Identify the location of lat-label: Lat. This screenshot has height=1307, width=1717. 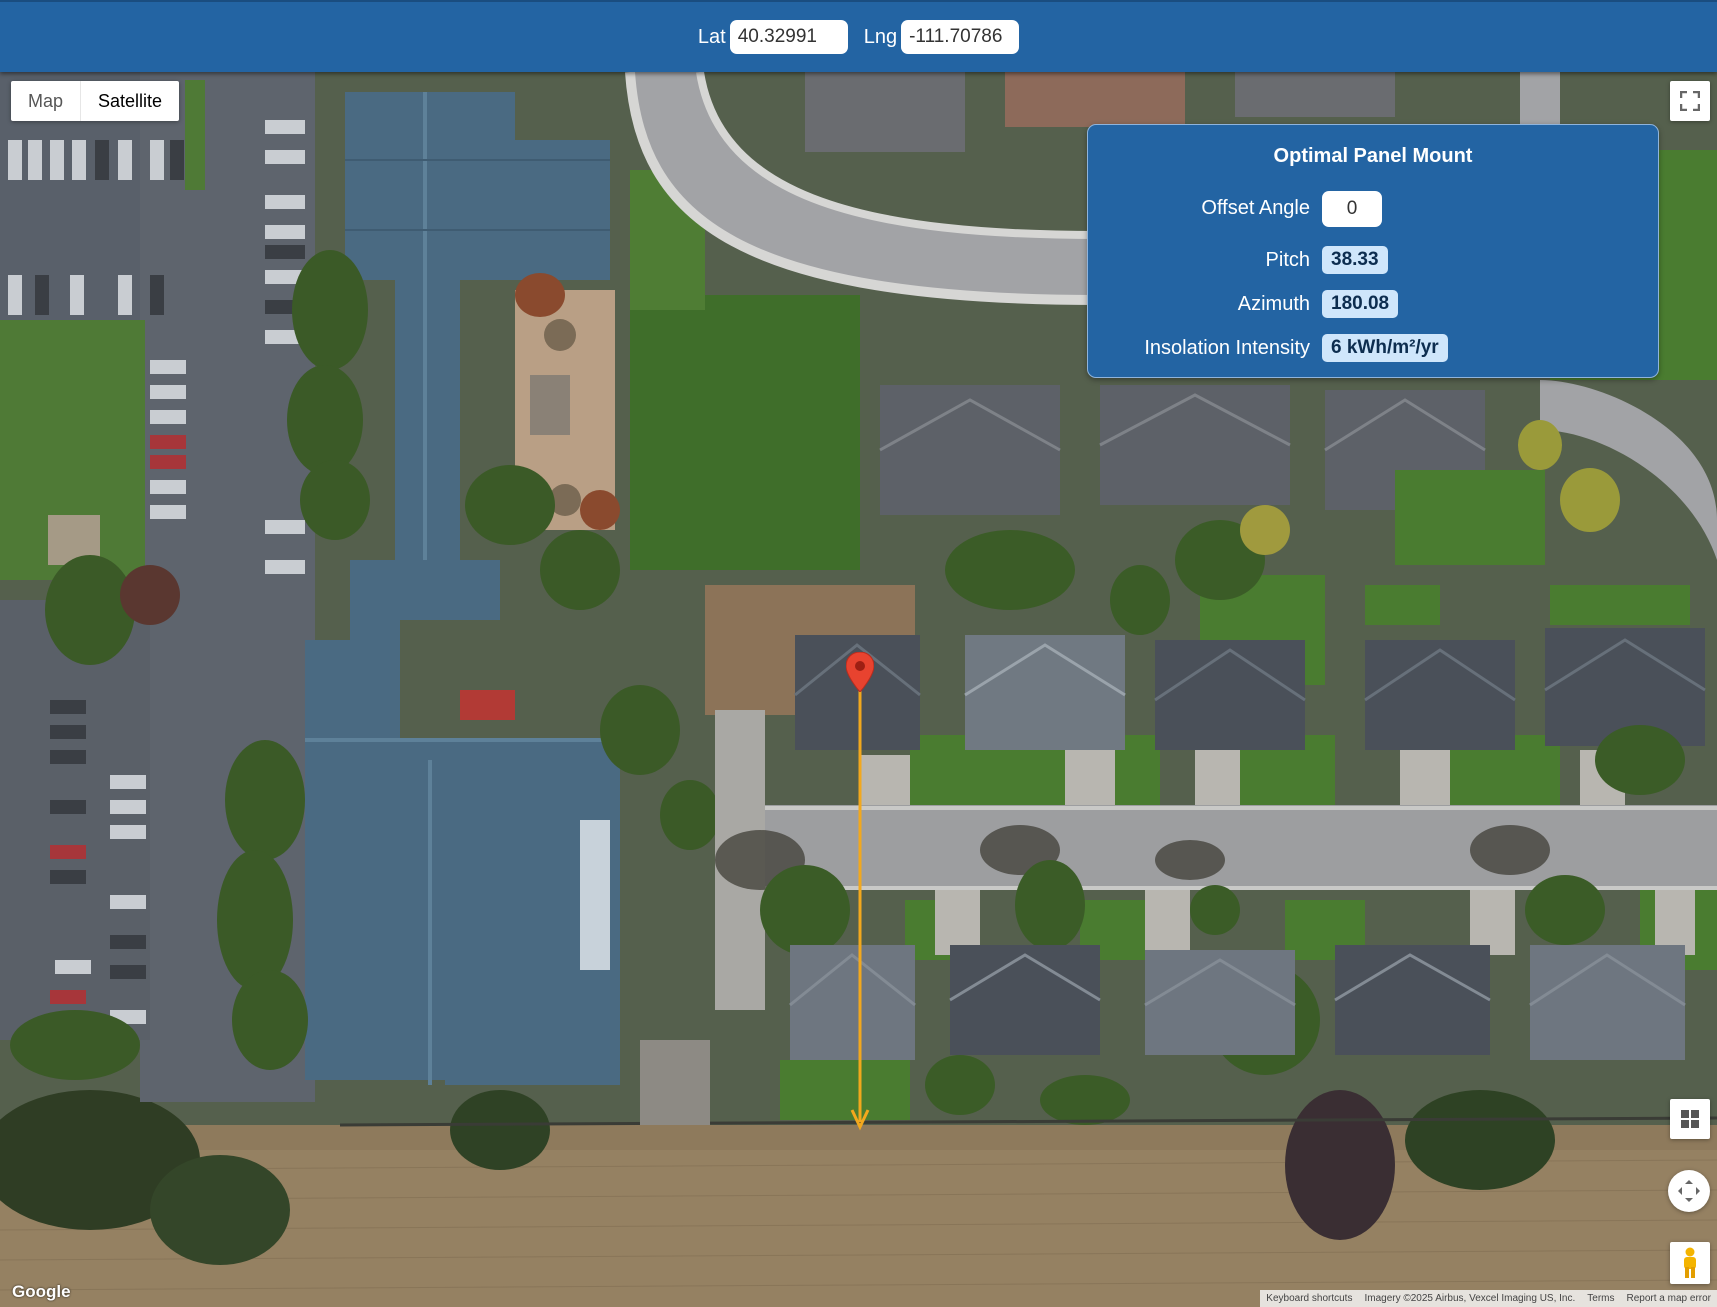
(711, 36).